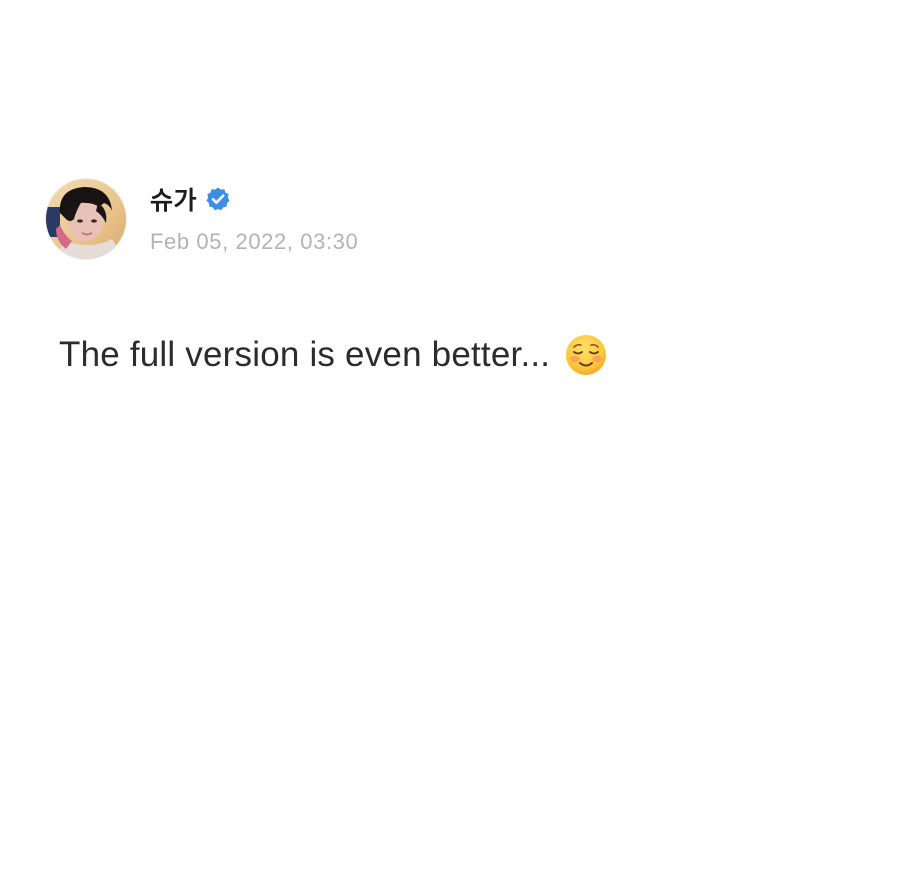 The image size is (907, 871). I want to click on post-header: 슈가 Feb 05, 2022, 03:30, so click(254, 216).